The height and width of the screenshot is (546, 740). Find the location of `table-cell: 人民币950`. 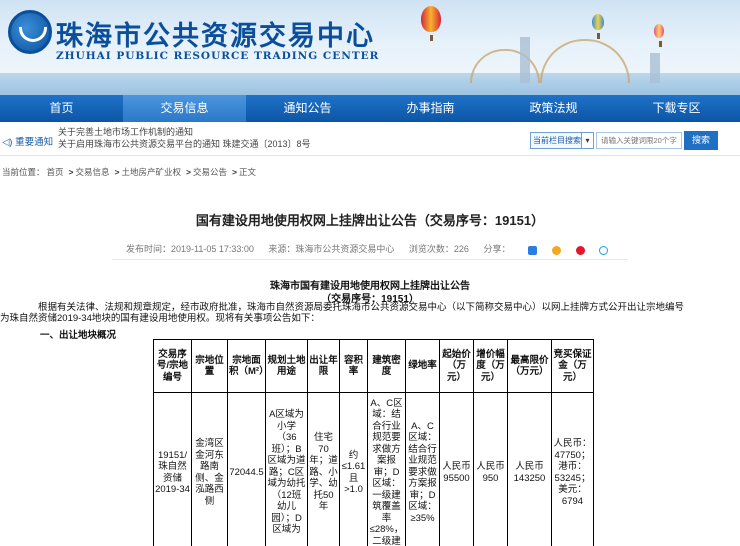

table-cell: 人民币950 is located at coordinates (490, 469).